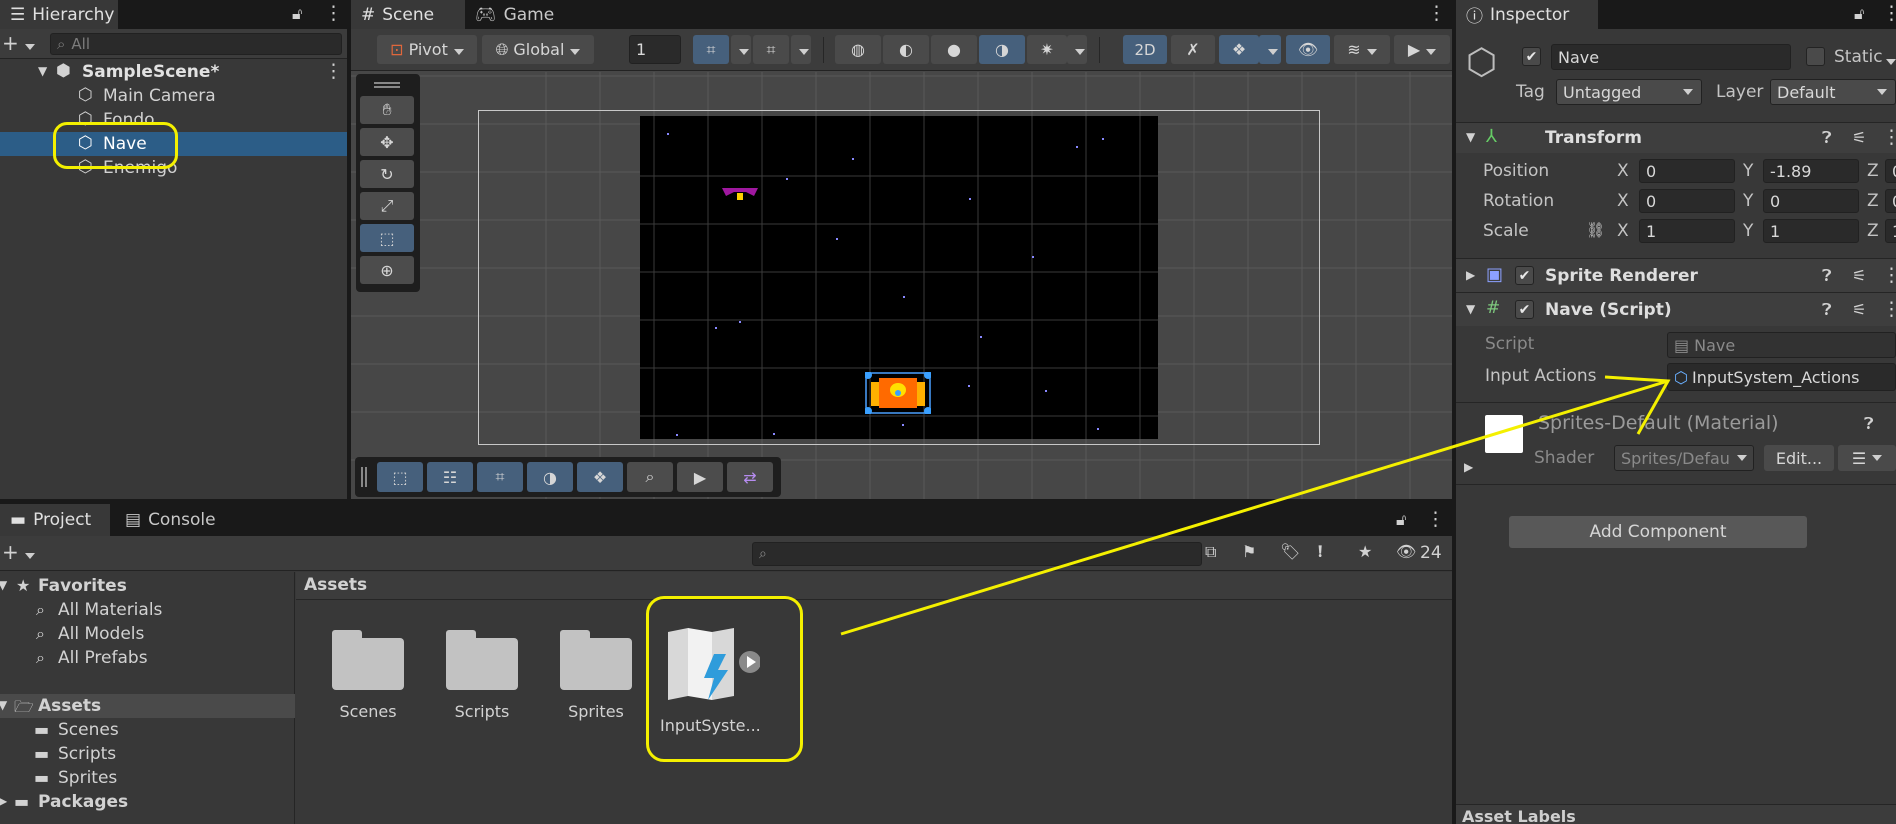  What do you see at coordinates (1531, 56) in the screenshot?
I see `active-checkbox: ✔` at bounding box center [1531, 56].